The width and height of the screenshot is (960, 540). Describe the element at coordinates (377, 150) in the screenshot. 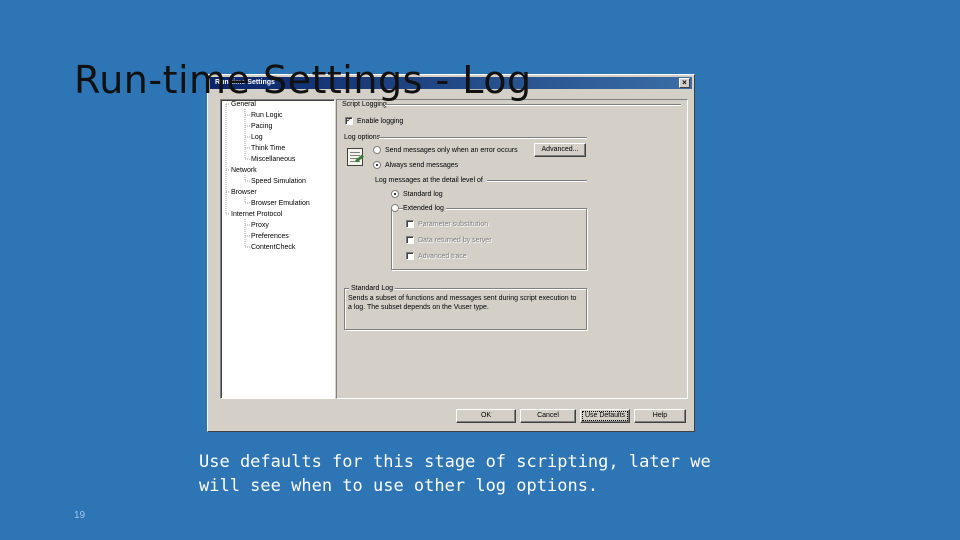

I see `send-on-error-radio` at that location.